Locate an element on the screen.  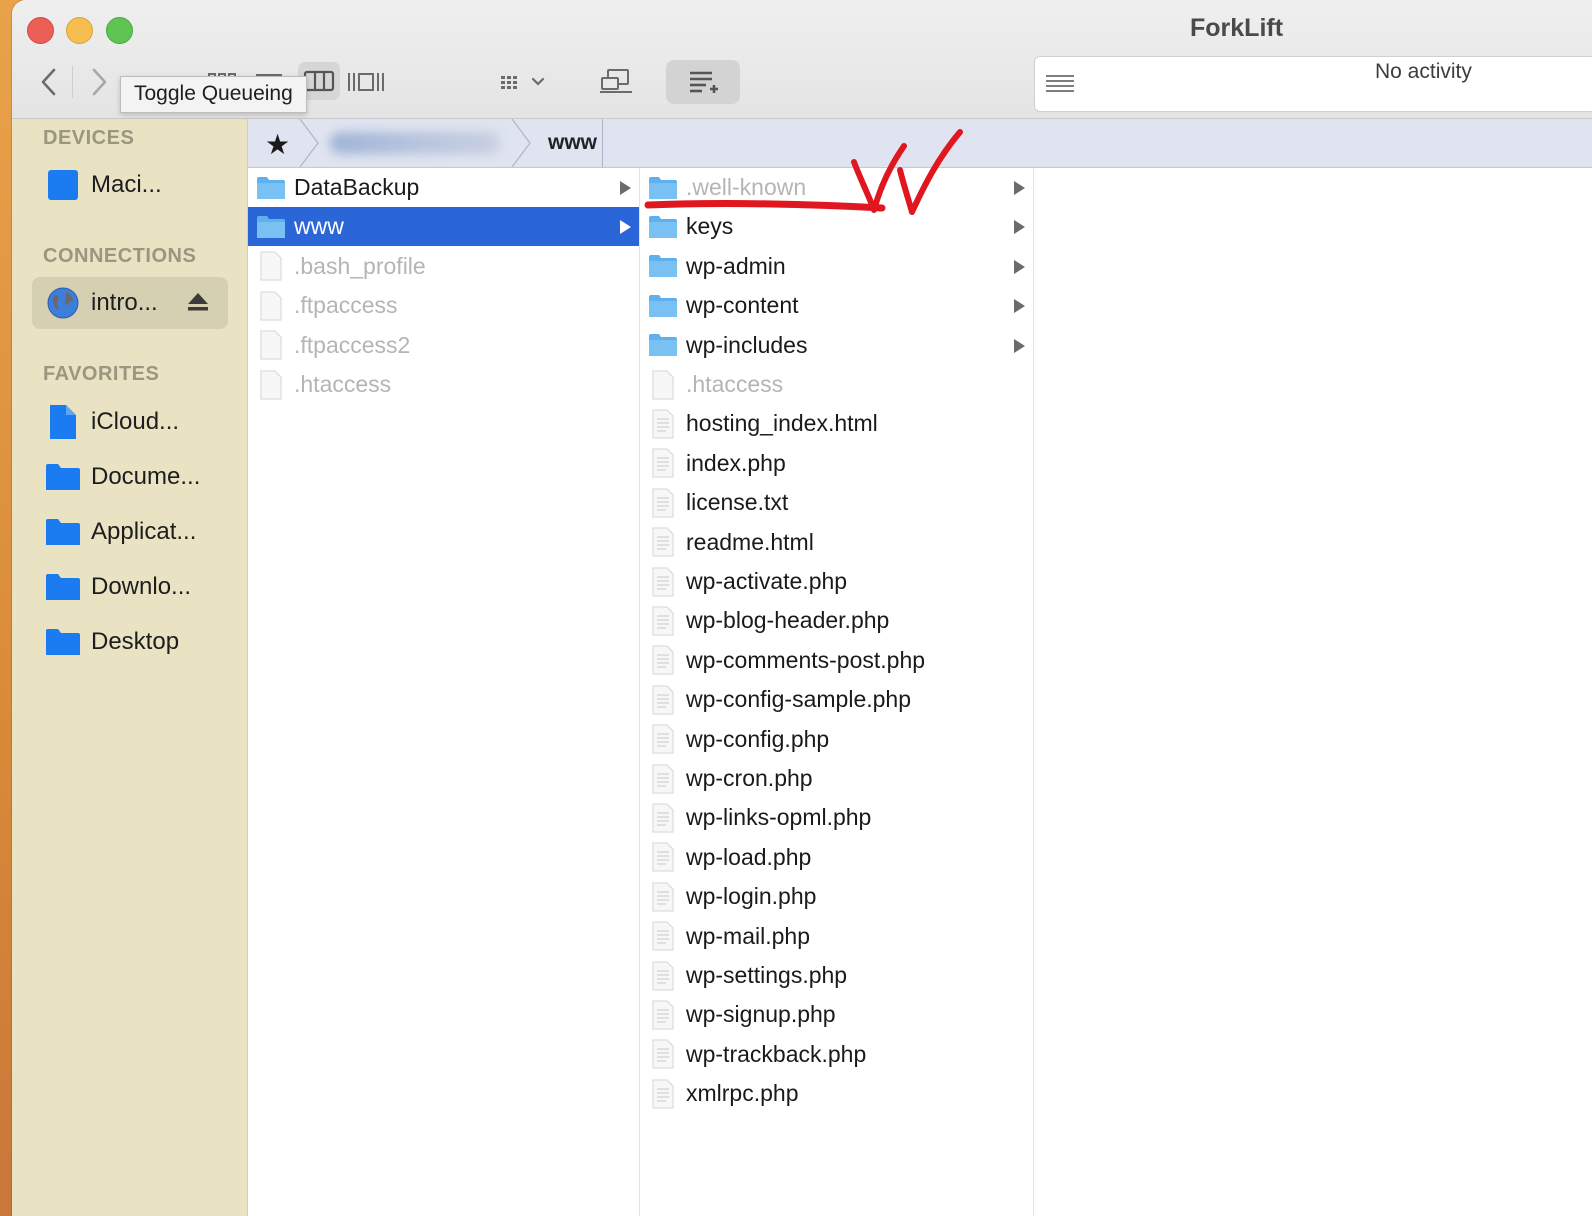
file-name: wp-activate.php is located at coordinates (767, 581).